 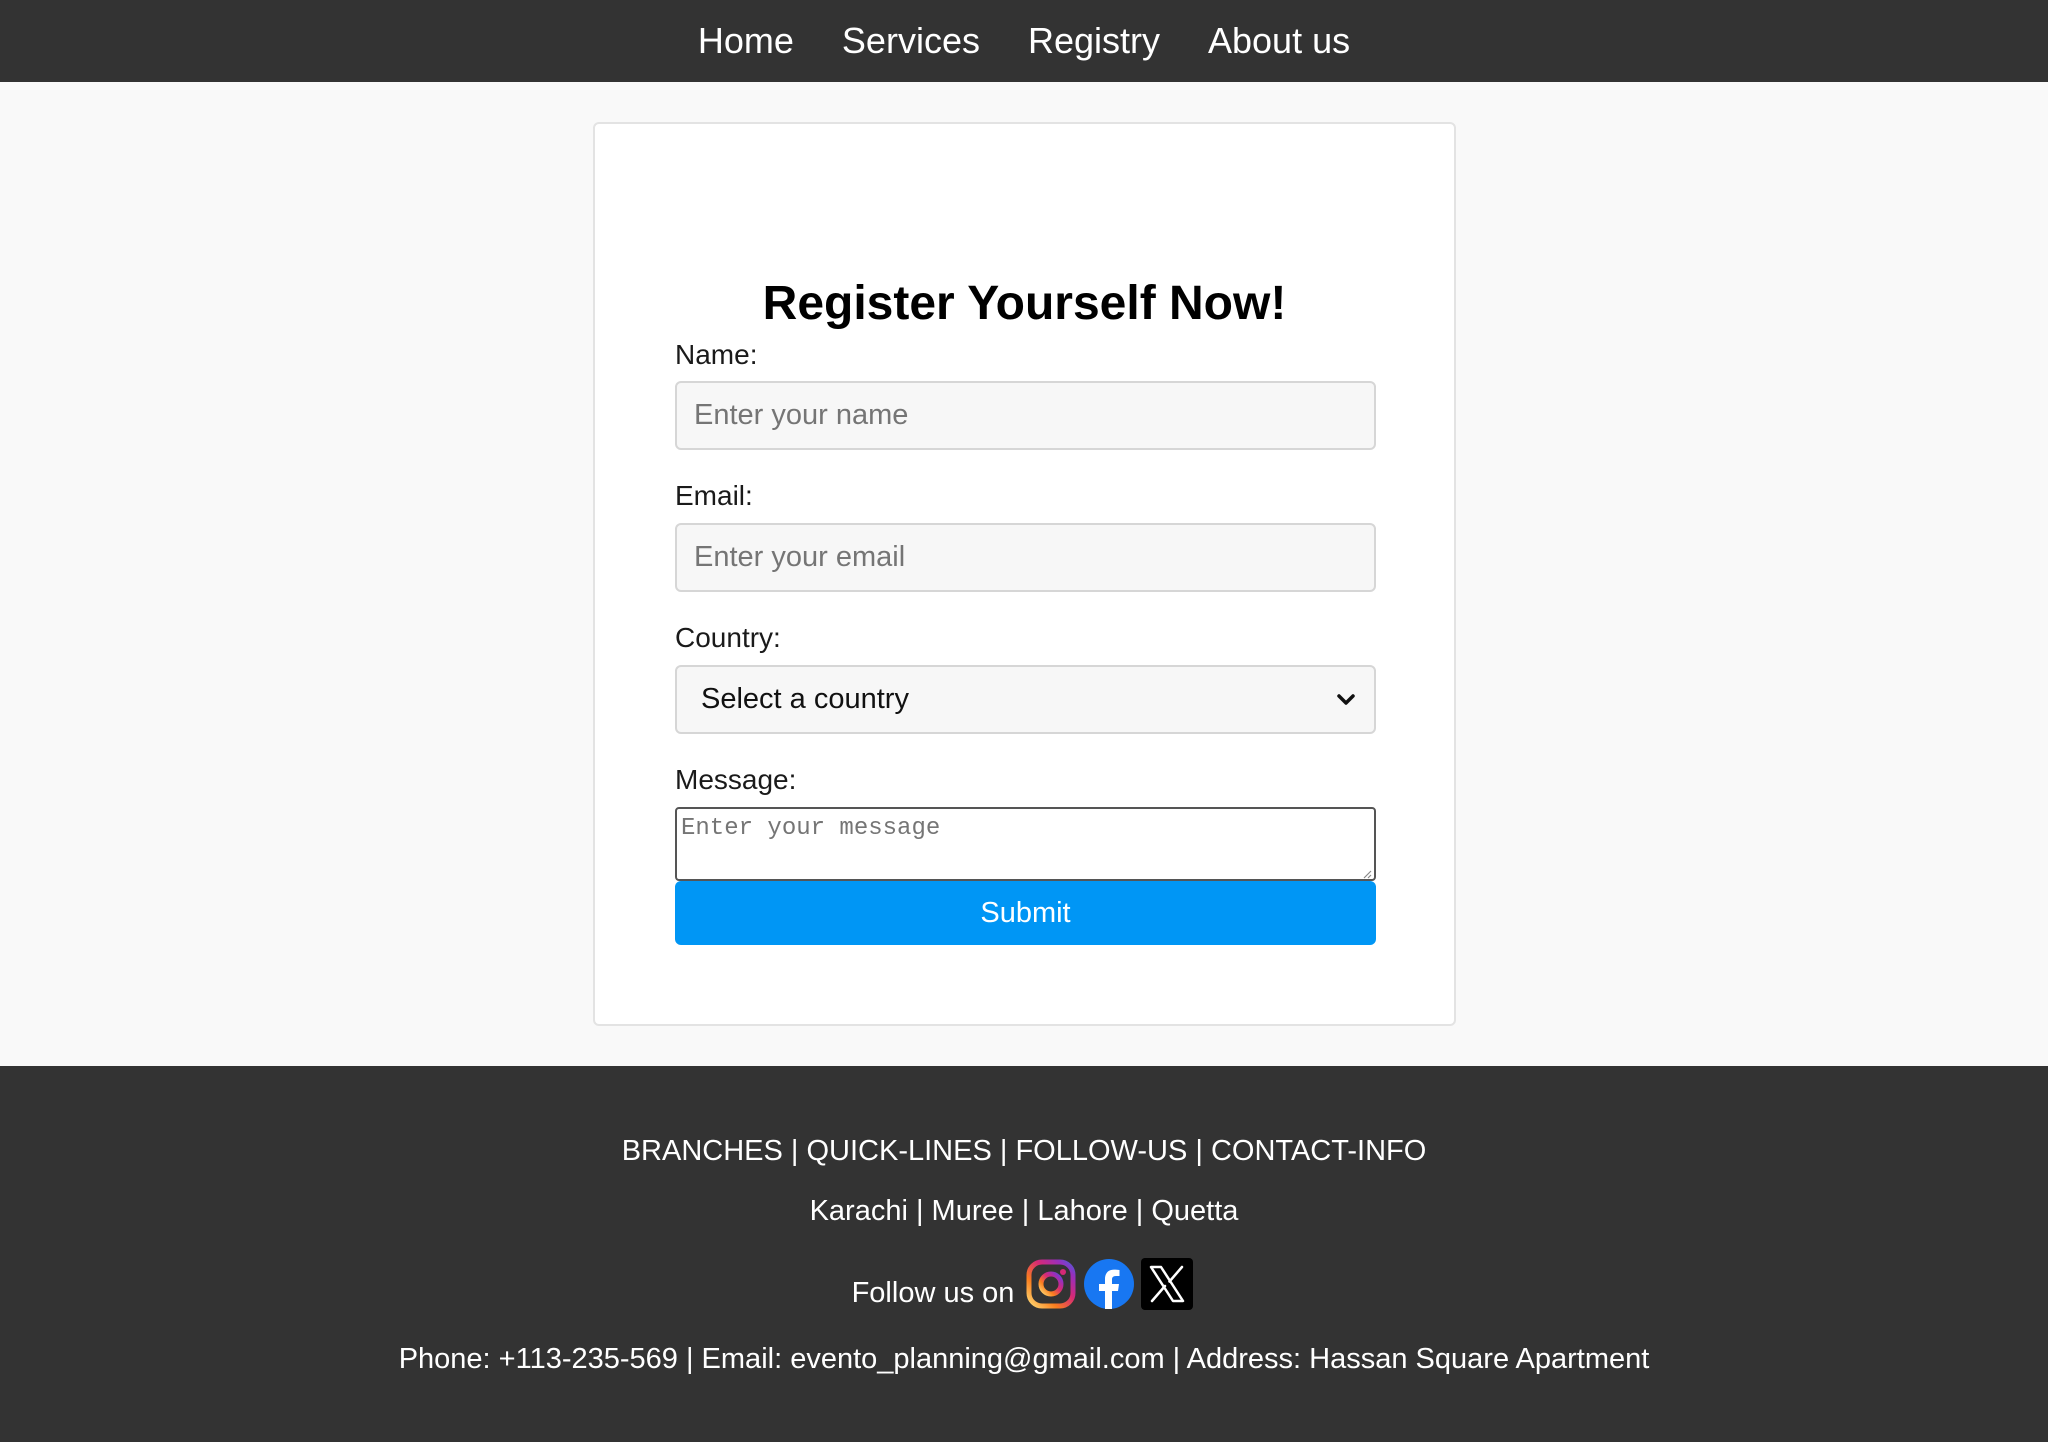 What do you see at coordinates (1024, 303) in the screenshot?
I see `form-title: Register Yourself Now!` at bounding box center [1024, 303].